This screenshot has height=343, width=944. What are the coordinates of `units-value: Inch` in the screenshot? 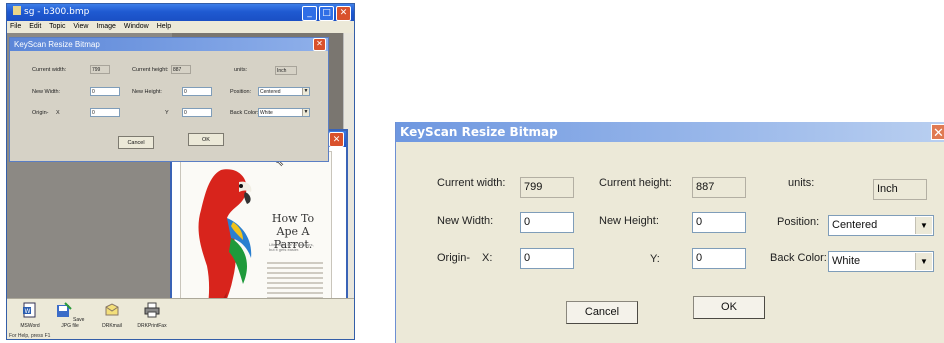 It's located at (900, 189).